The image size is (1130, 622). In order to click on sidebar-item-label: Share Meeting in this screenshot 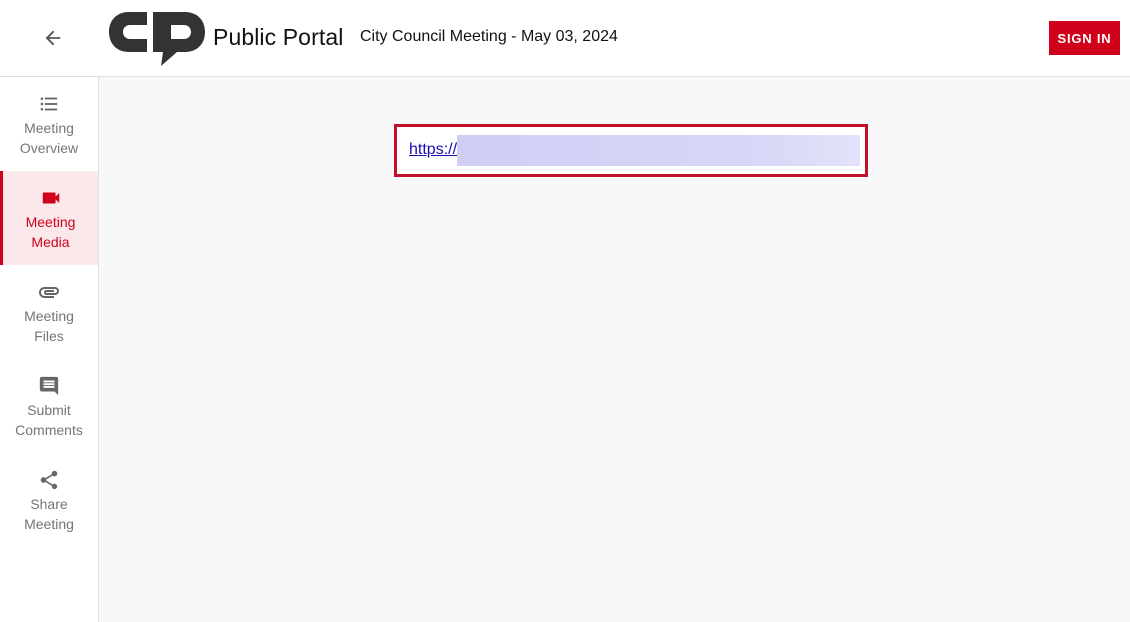, I will do `click(49, 514)`.